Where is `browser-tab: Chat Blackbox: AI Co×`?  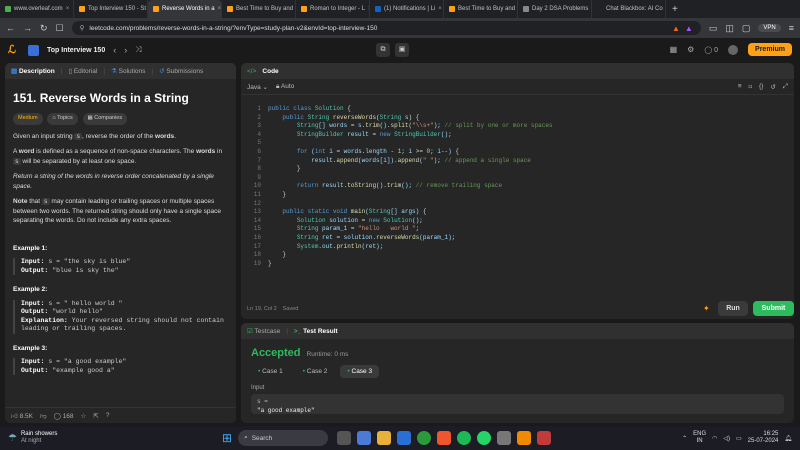 browser-tab: Chat Blackbox: AI Co× is located at coordinates (629, 9).